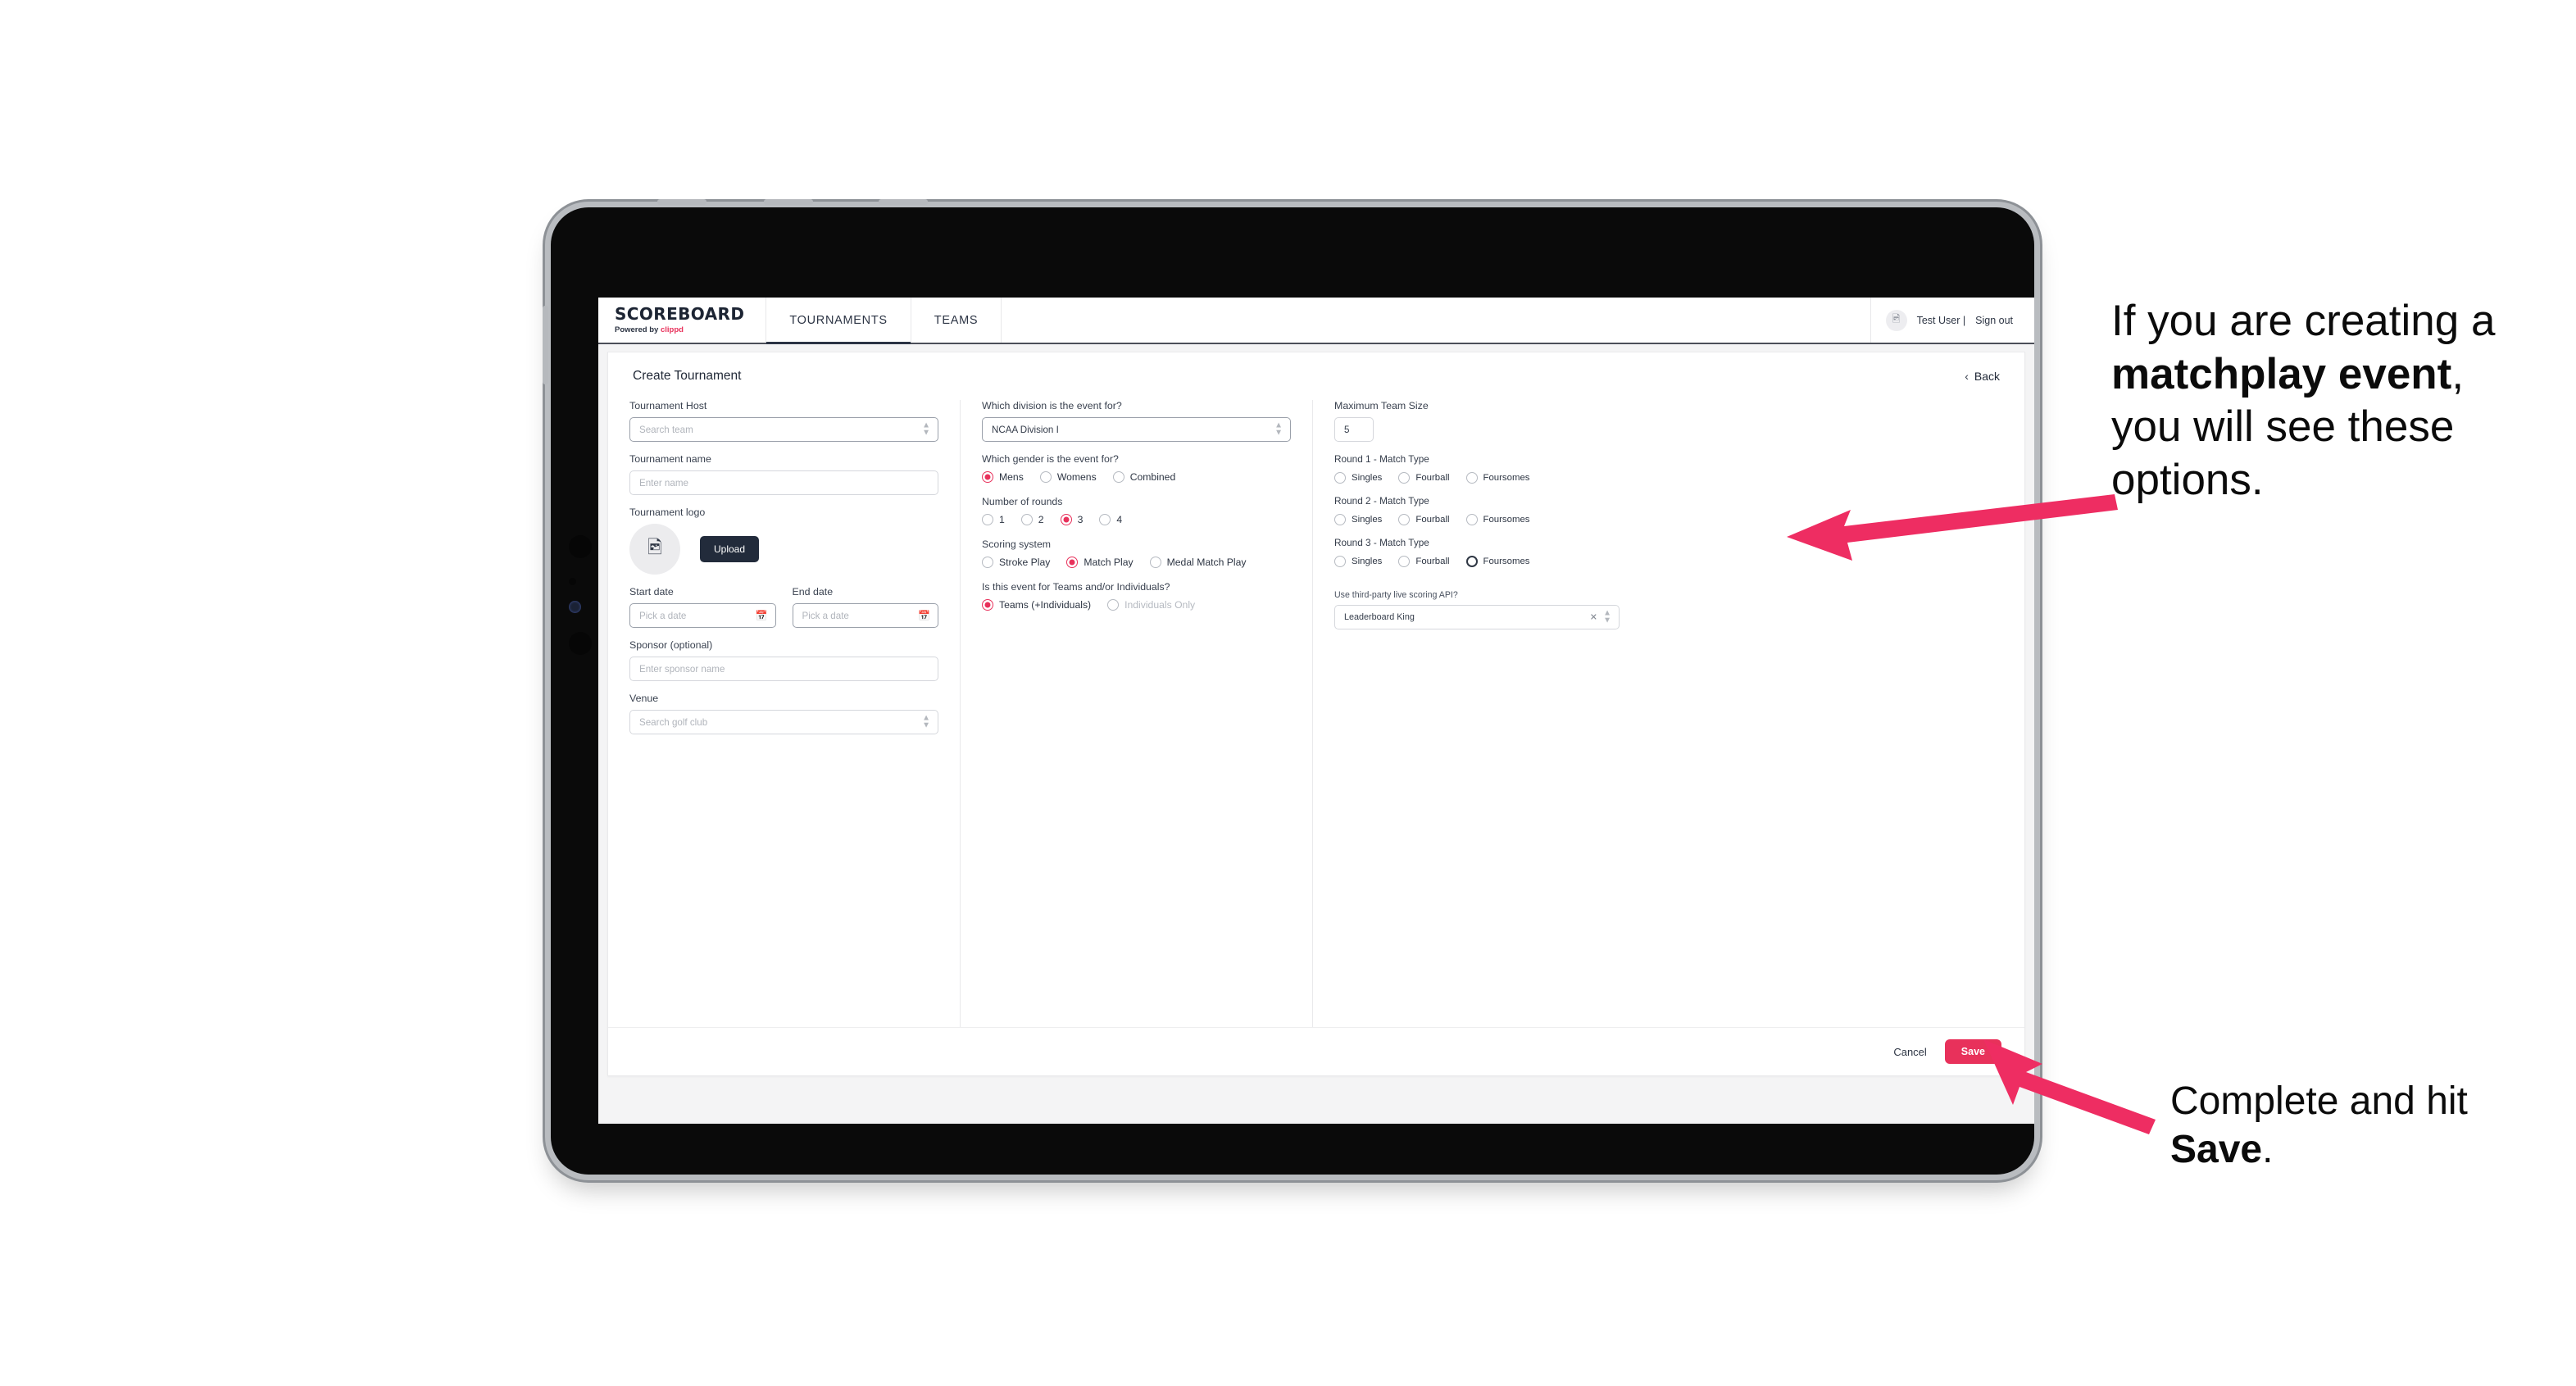 The width and height of the screenshot is (2576, 1386). Describe the element at coordinates (783, 429) in the screenshot. I see `tournament-host-select: Search team ▲ ▼` at that location.